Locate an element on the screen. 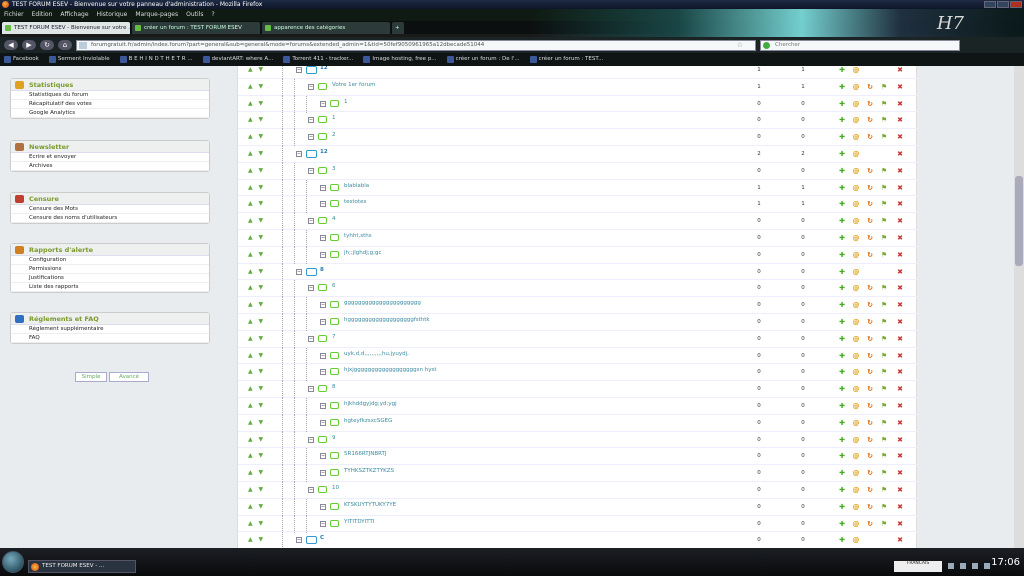 This screenshot has height=576, width=1024. scrollbar-thumb is located at coordinates (1019, 221).